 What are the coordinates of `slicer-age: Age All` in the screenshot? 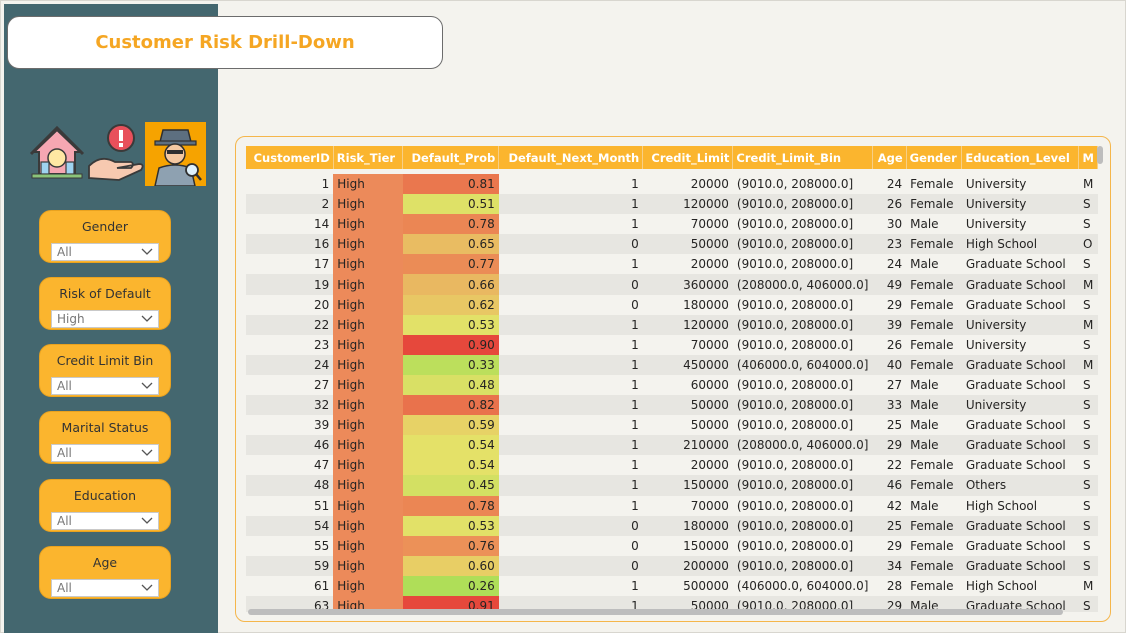 It's located at (105, 572).